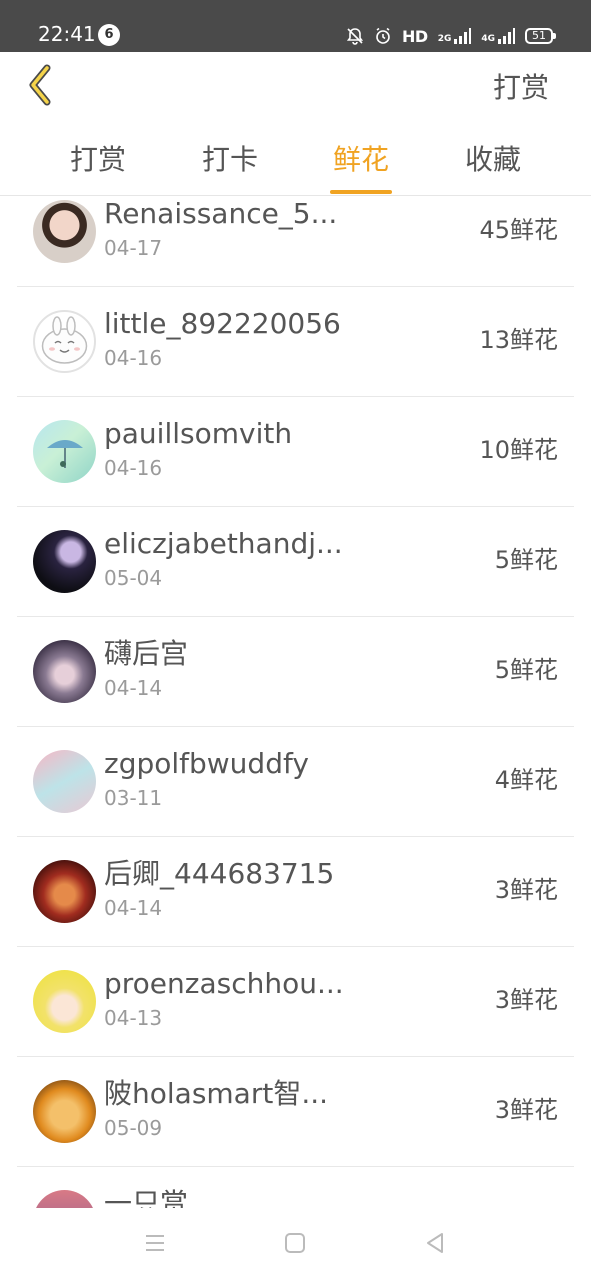  What do you see at coordinates (521, 88) in the screenshot?
I see `header-reward-button: 打赏` at bounding box center [521, 88].